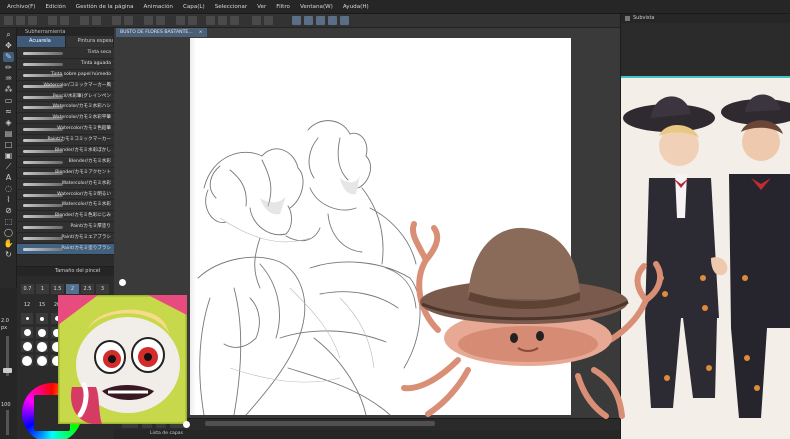  Describe the element at coordinates (158, 7) in the screenshot. I see `menu-animacion: Animación` at that location.